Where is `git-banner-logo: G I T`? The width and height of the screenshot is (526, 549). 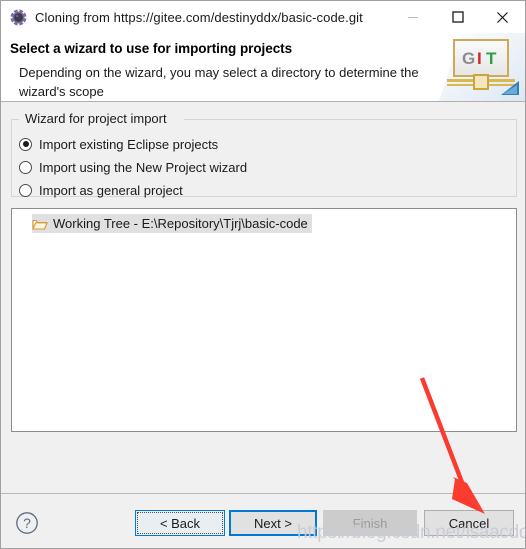 git-banner-logo: G I T is located at coordinates (482, 67).